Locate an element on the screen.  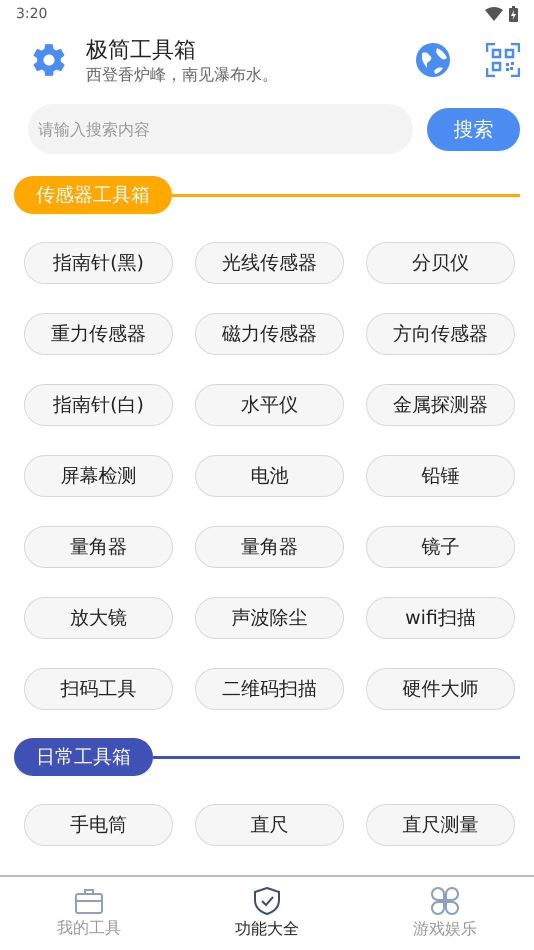
tool-button: 磁力传感器 is located at coordinates (269, 334).